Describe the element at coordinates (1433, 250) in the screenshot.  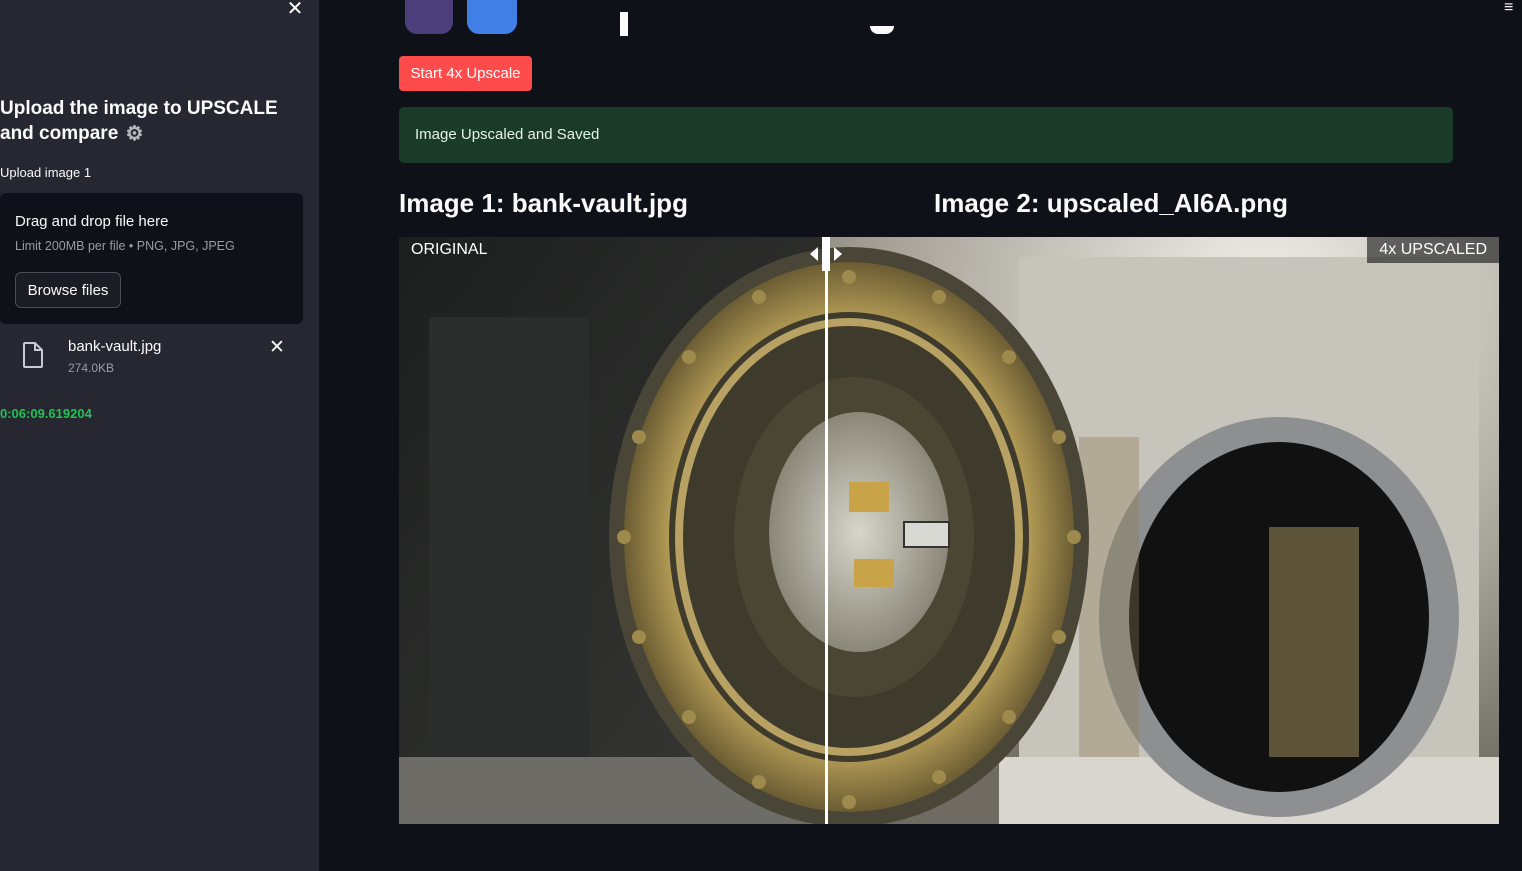
I see `upscaled-label: 4x UPSCALED` at that location.